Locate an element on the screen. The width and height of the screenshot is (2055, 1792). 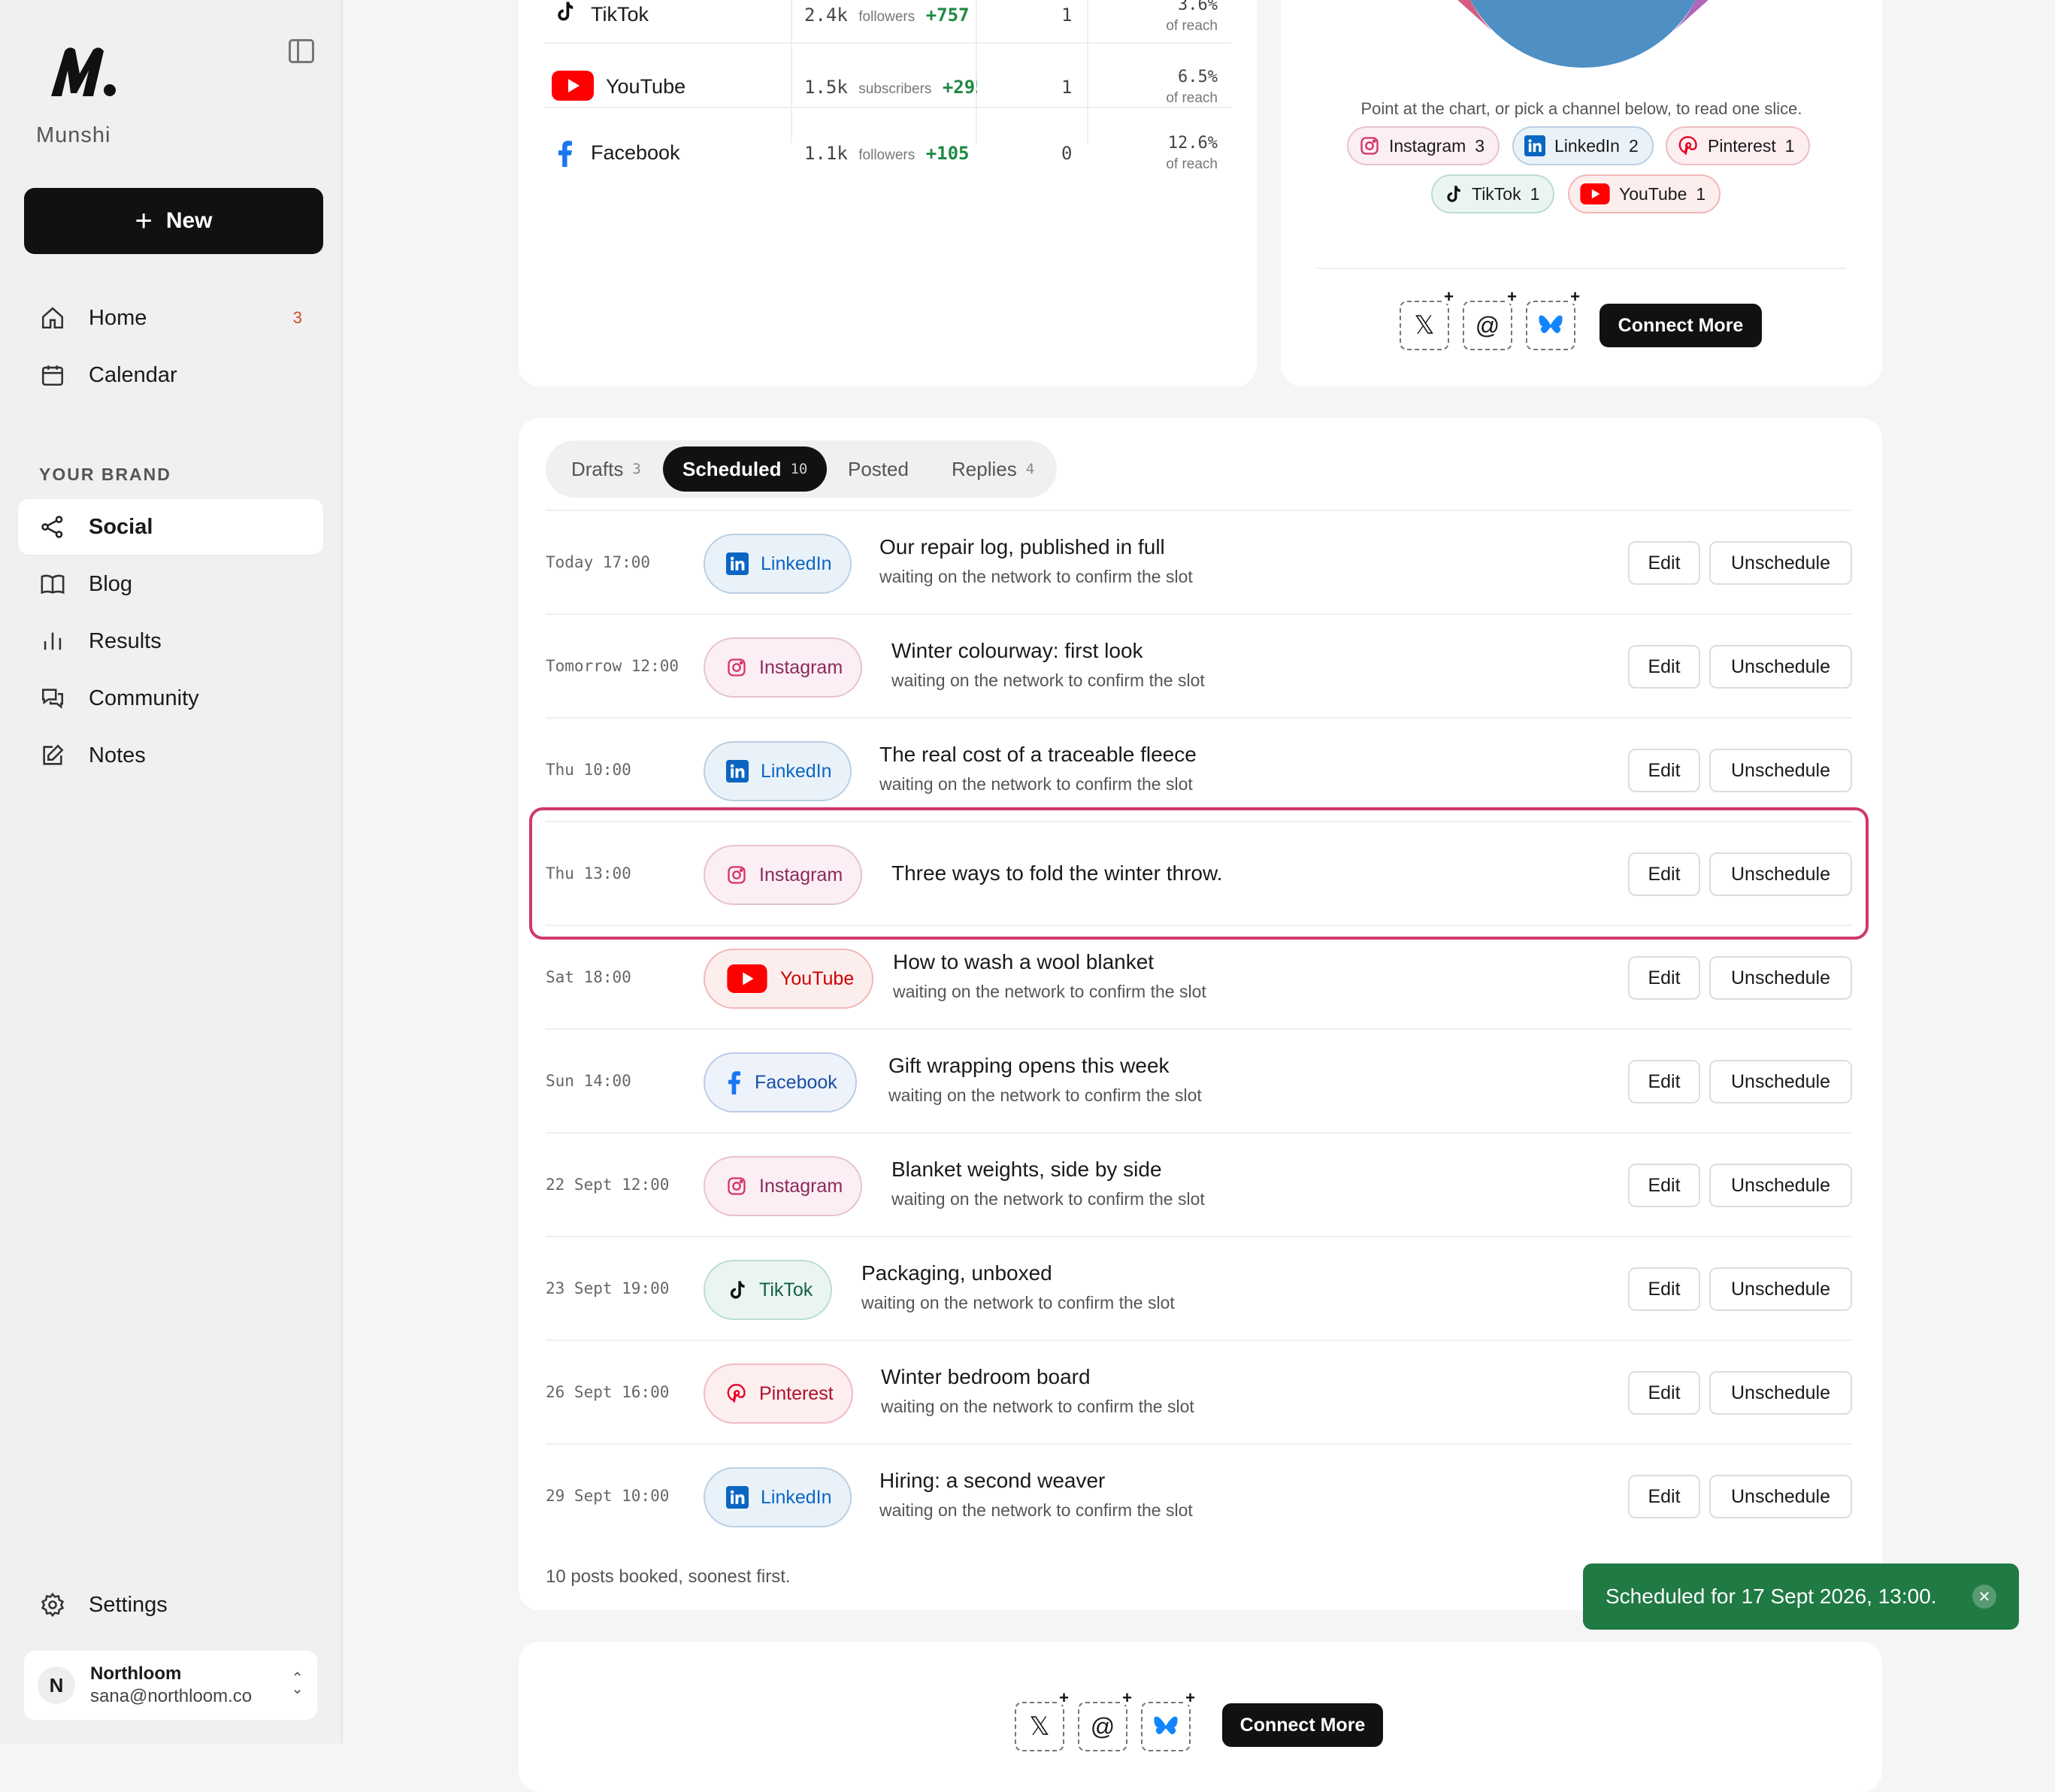
legend-count: 1 is located at coordinates (1701, 193).